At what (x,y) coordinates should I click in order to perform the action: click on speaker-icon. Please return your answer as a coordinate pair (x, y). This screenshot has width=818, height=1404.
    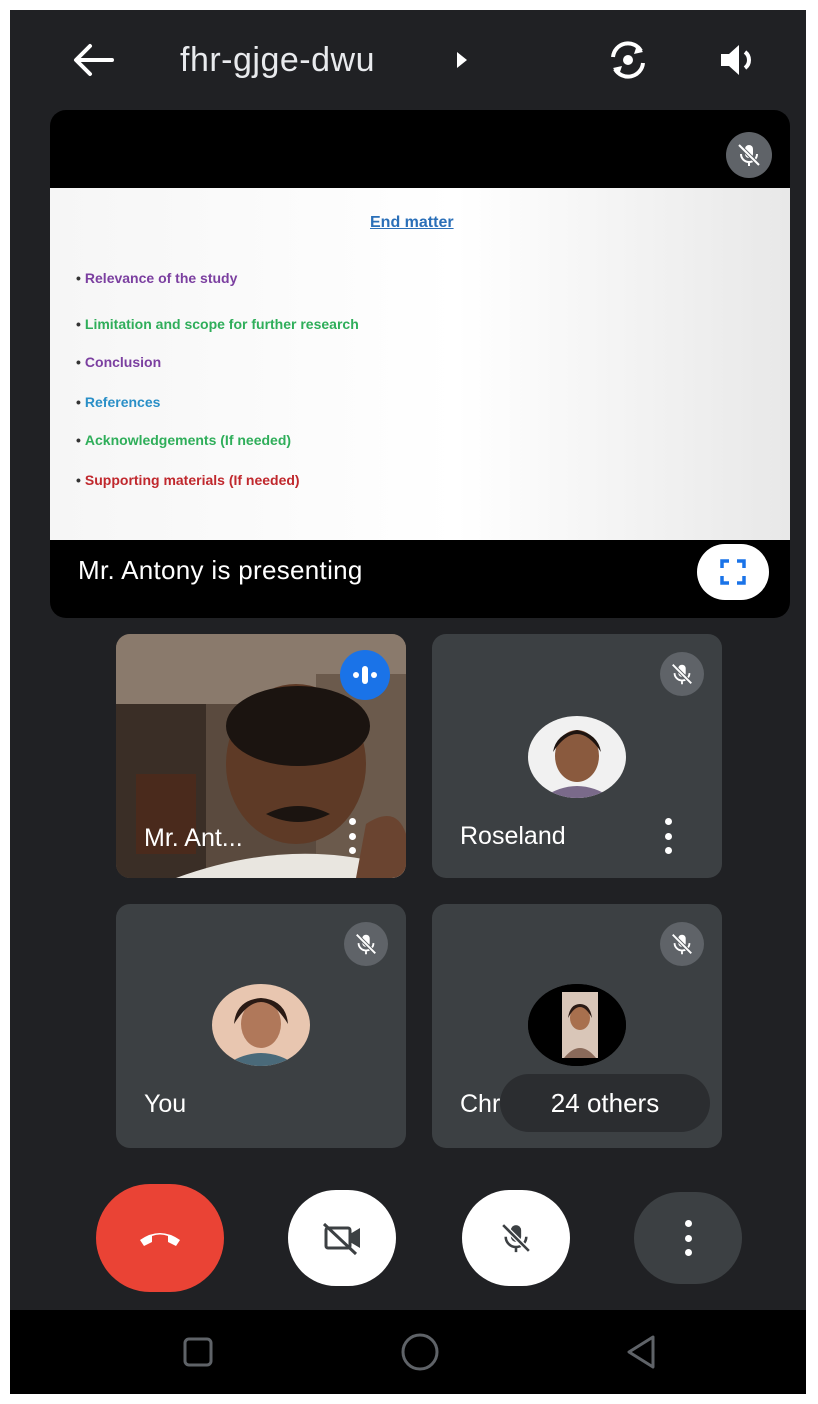
    Looking at the image, I should click on (736, 60).